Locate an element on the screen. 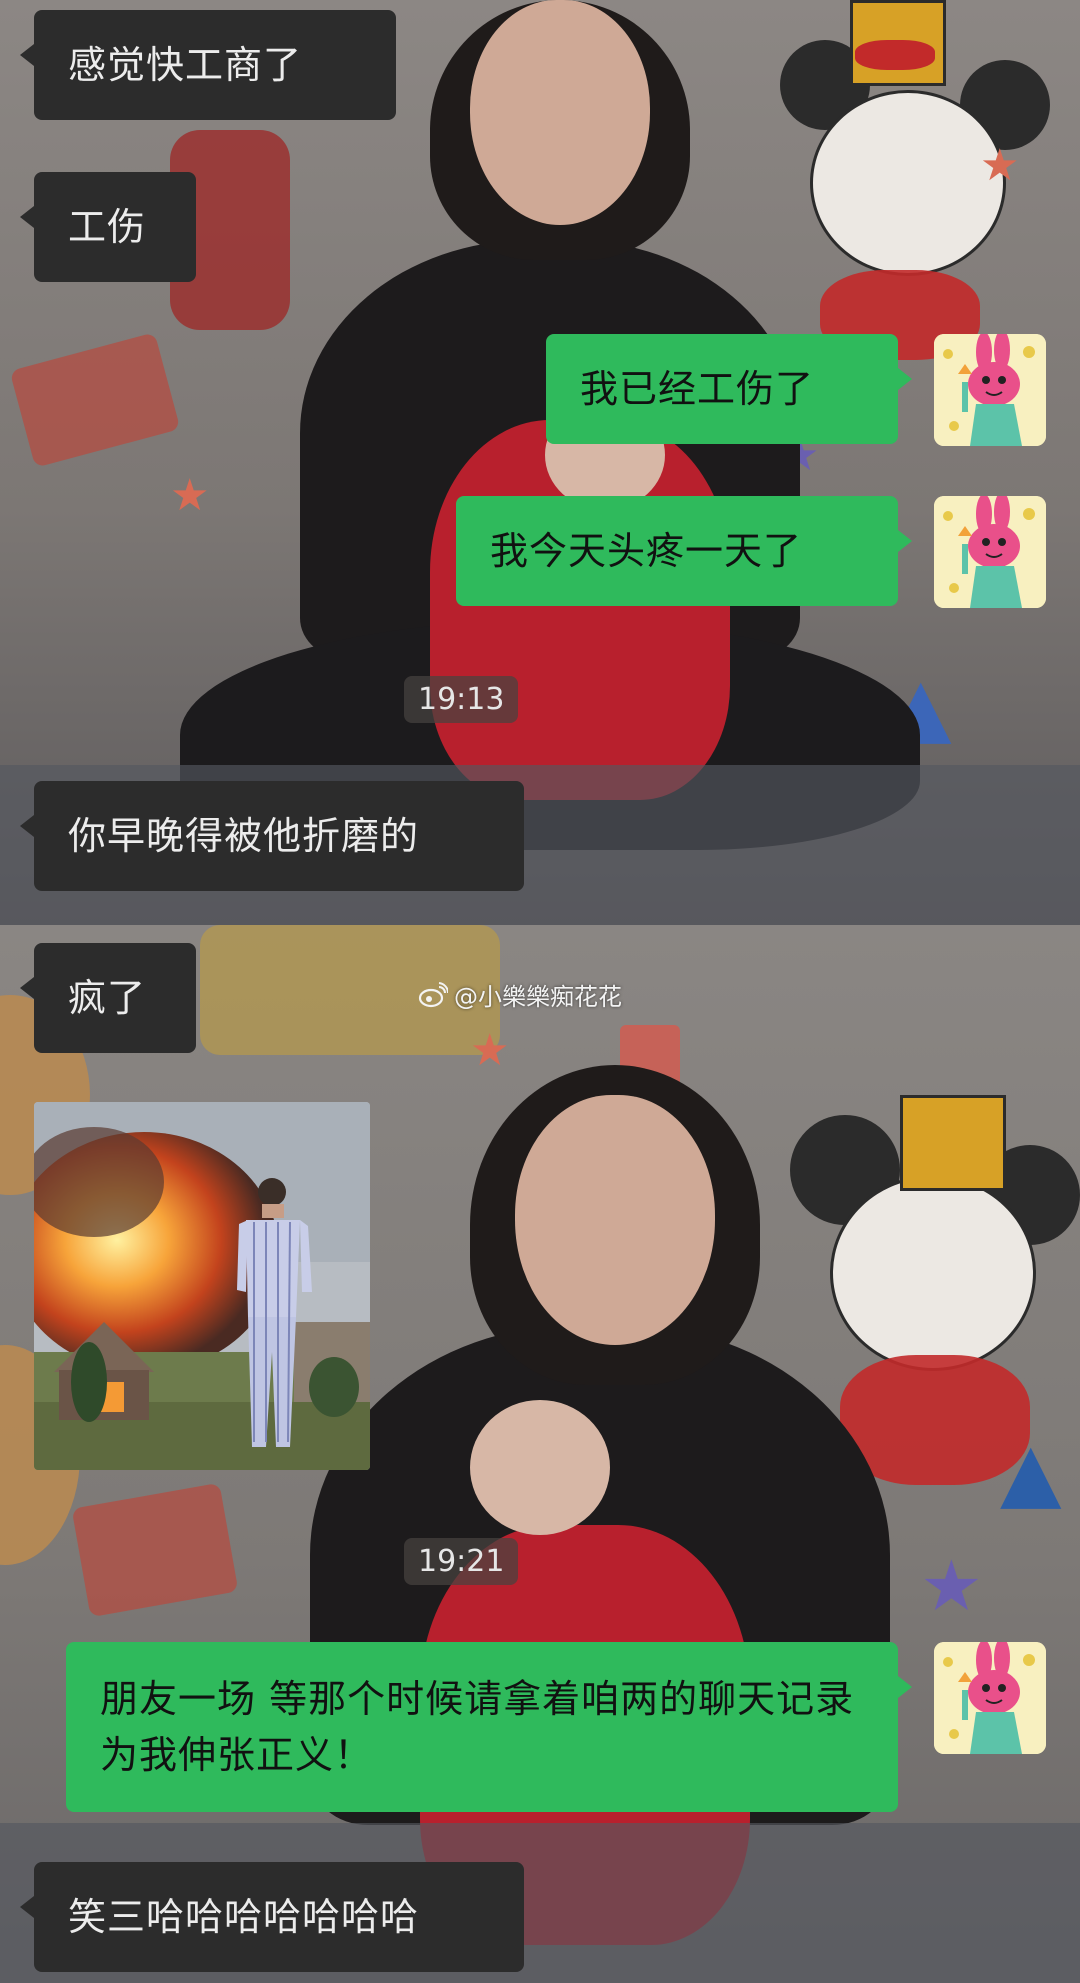  image-message is located at coordinates (202, 1286).